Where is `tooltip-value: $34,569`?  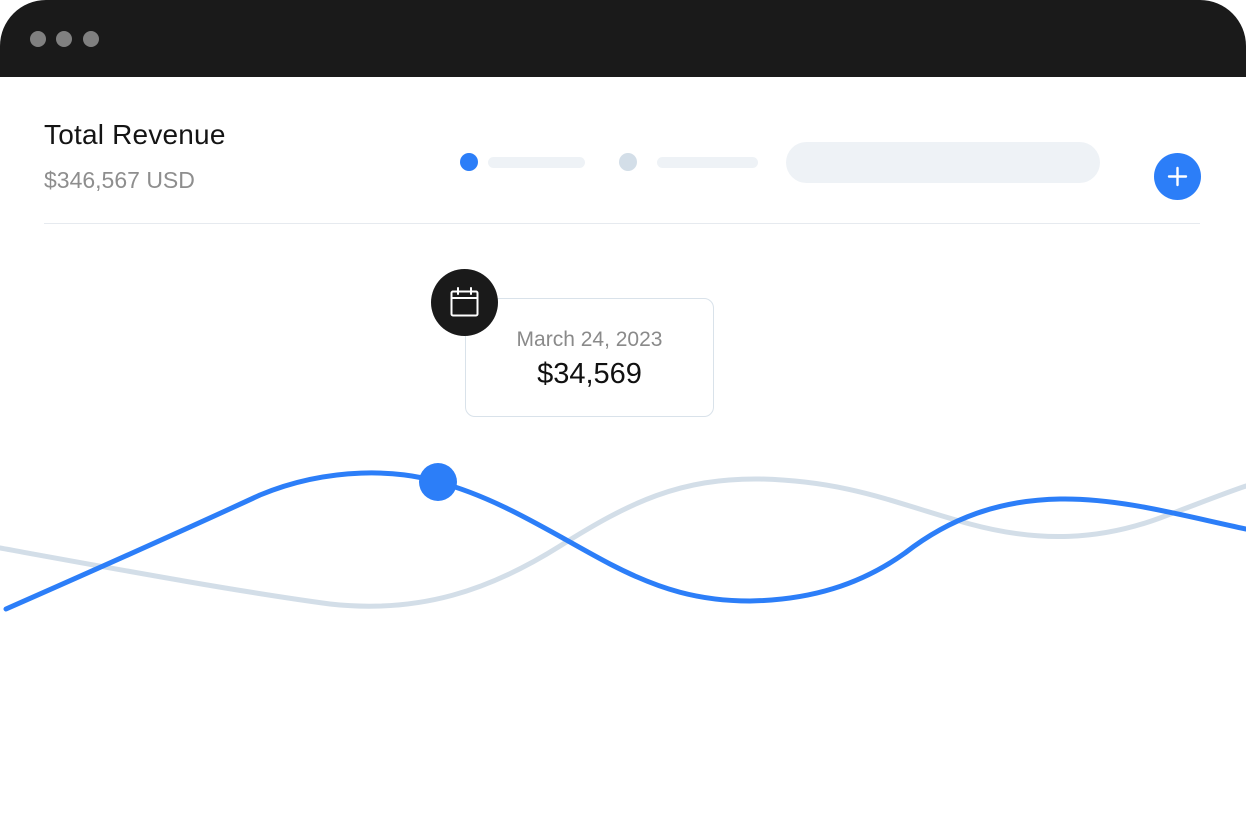 tooltip-value: $34,569 is located at coordinates (589, 374).